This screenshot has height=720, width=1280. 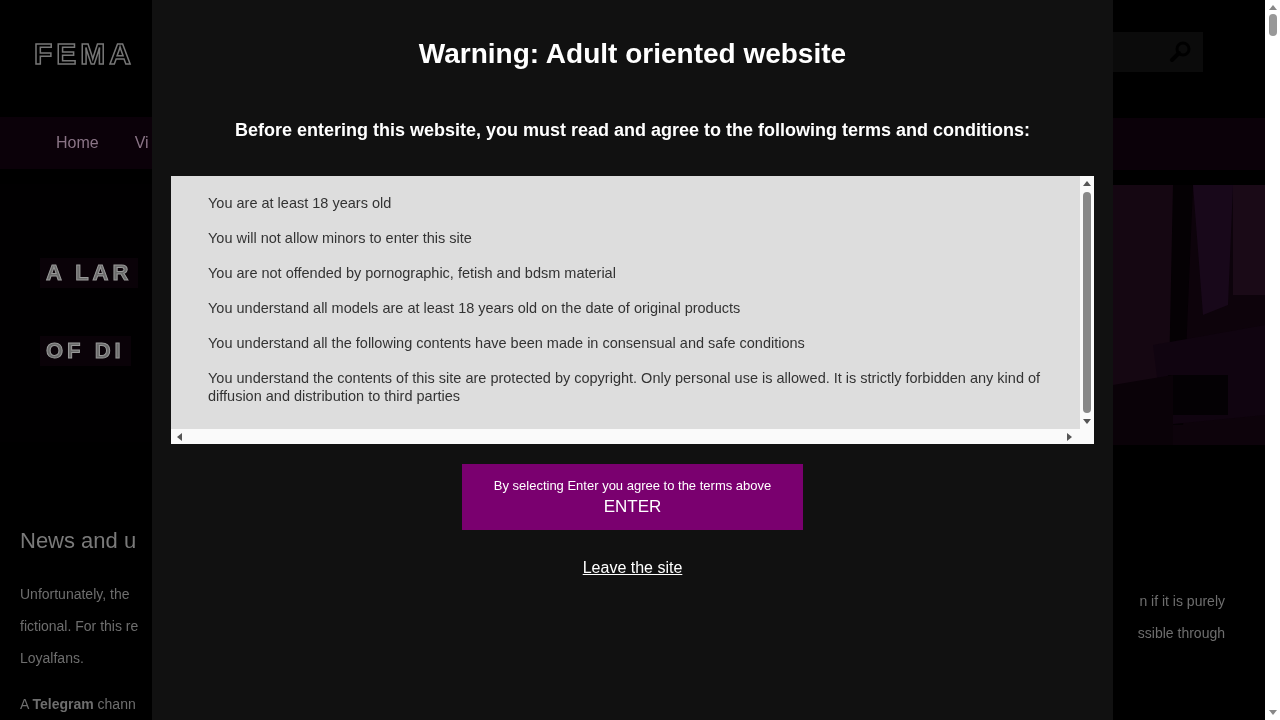 I want to click on arrow-left-icon, so click(x=179, y=436).